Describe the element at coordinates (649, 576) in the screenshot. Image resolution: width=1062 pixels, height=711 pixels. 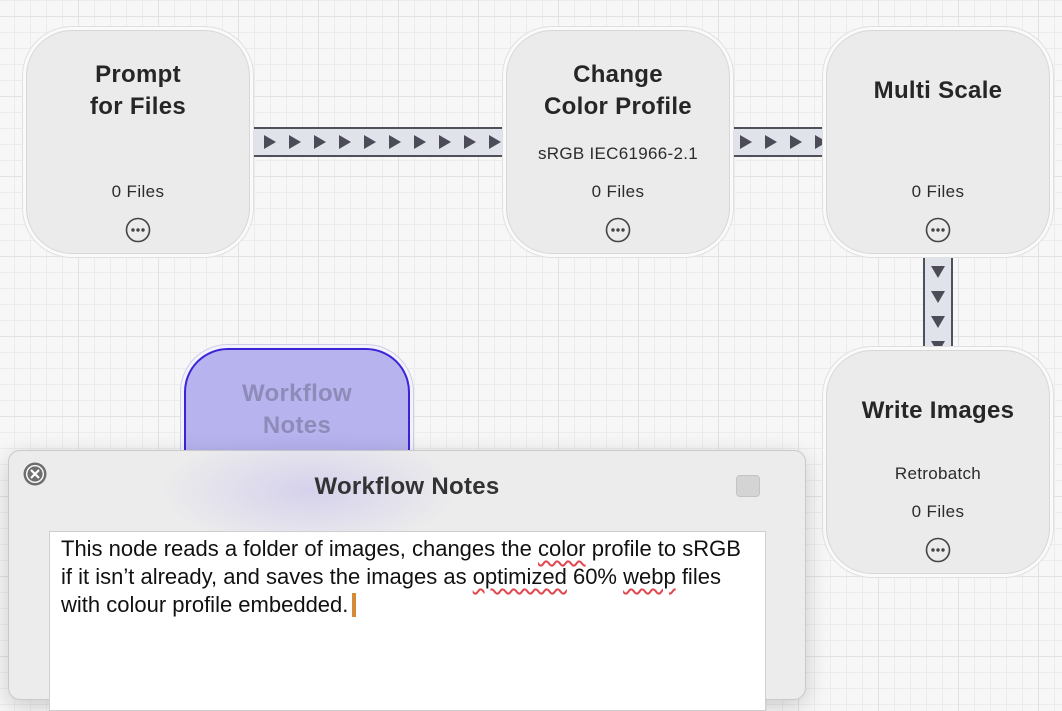
I see `misspelled-word: webp` at that location.